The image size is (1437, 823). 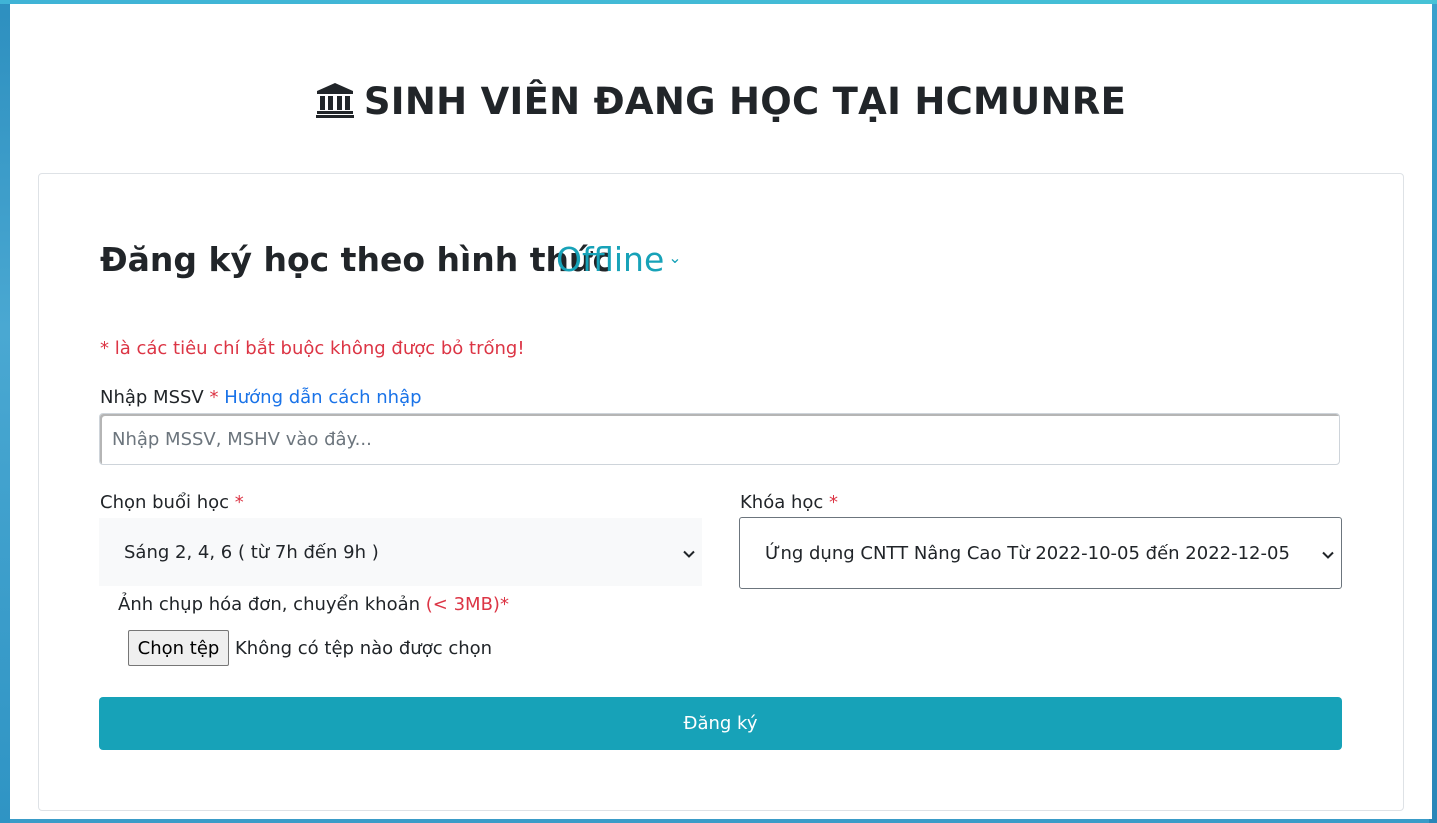 I want to click on register-button: Đăng ký, so click(x=720, y=723).